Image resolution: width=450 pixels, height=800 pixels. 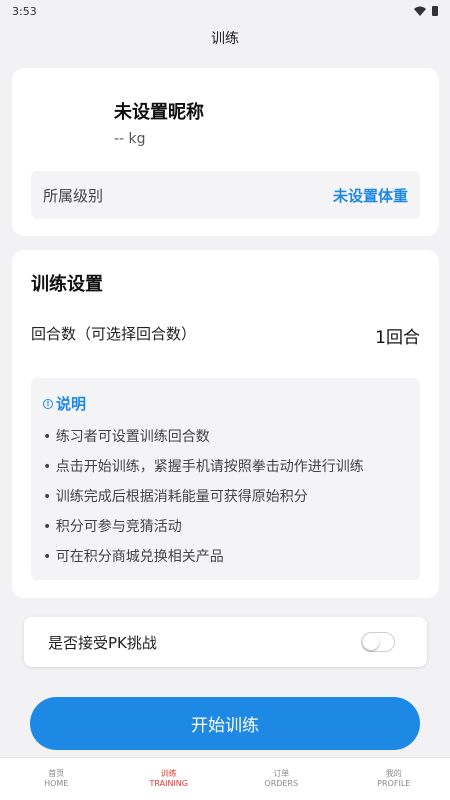 I want to click on tab-profile-label-cn: 我的, so click(x=393, y=773).